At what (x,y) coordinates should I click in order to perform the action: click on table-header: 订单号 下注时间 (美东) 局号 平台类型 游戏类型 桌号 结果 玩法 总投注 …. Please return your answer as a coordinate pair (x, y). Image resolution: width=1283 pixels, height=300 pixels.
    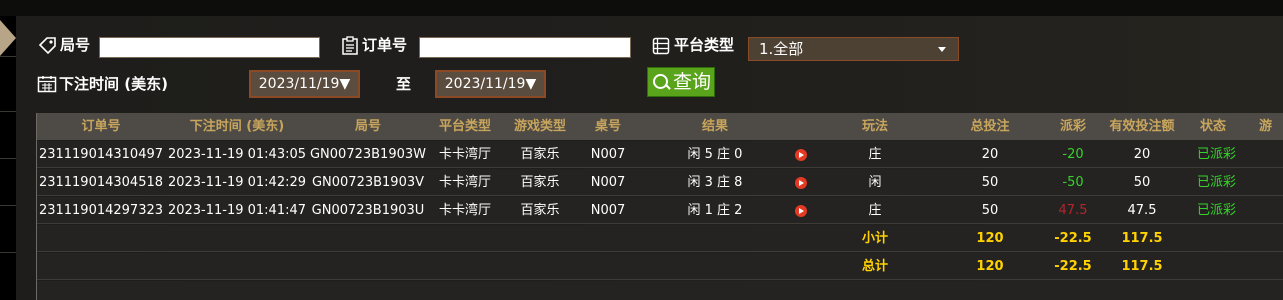
    Looking at the image, I should click on (660, 126).